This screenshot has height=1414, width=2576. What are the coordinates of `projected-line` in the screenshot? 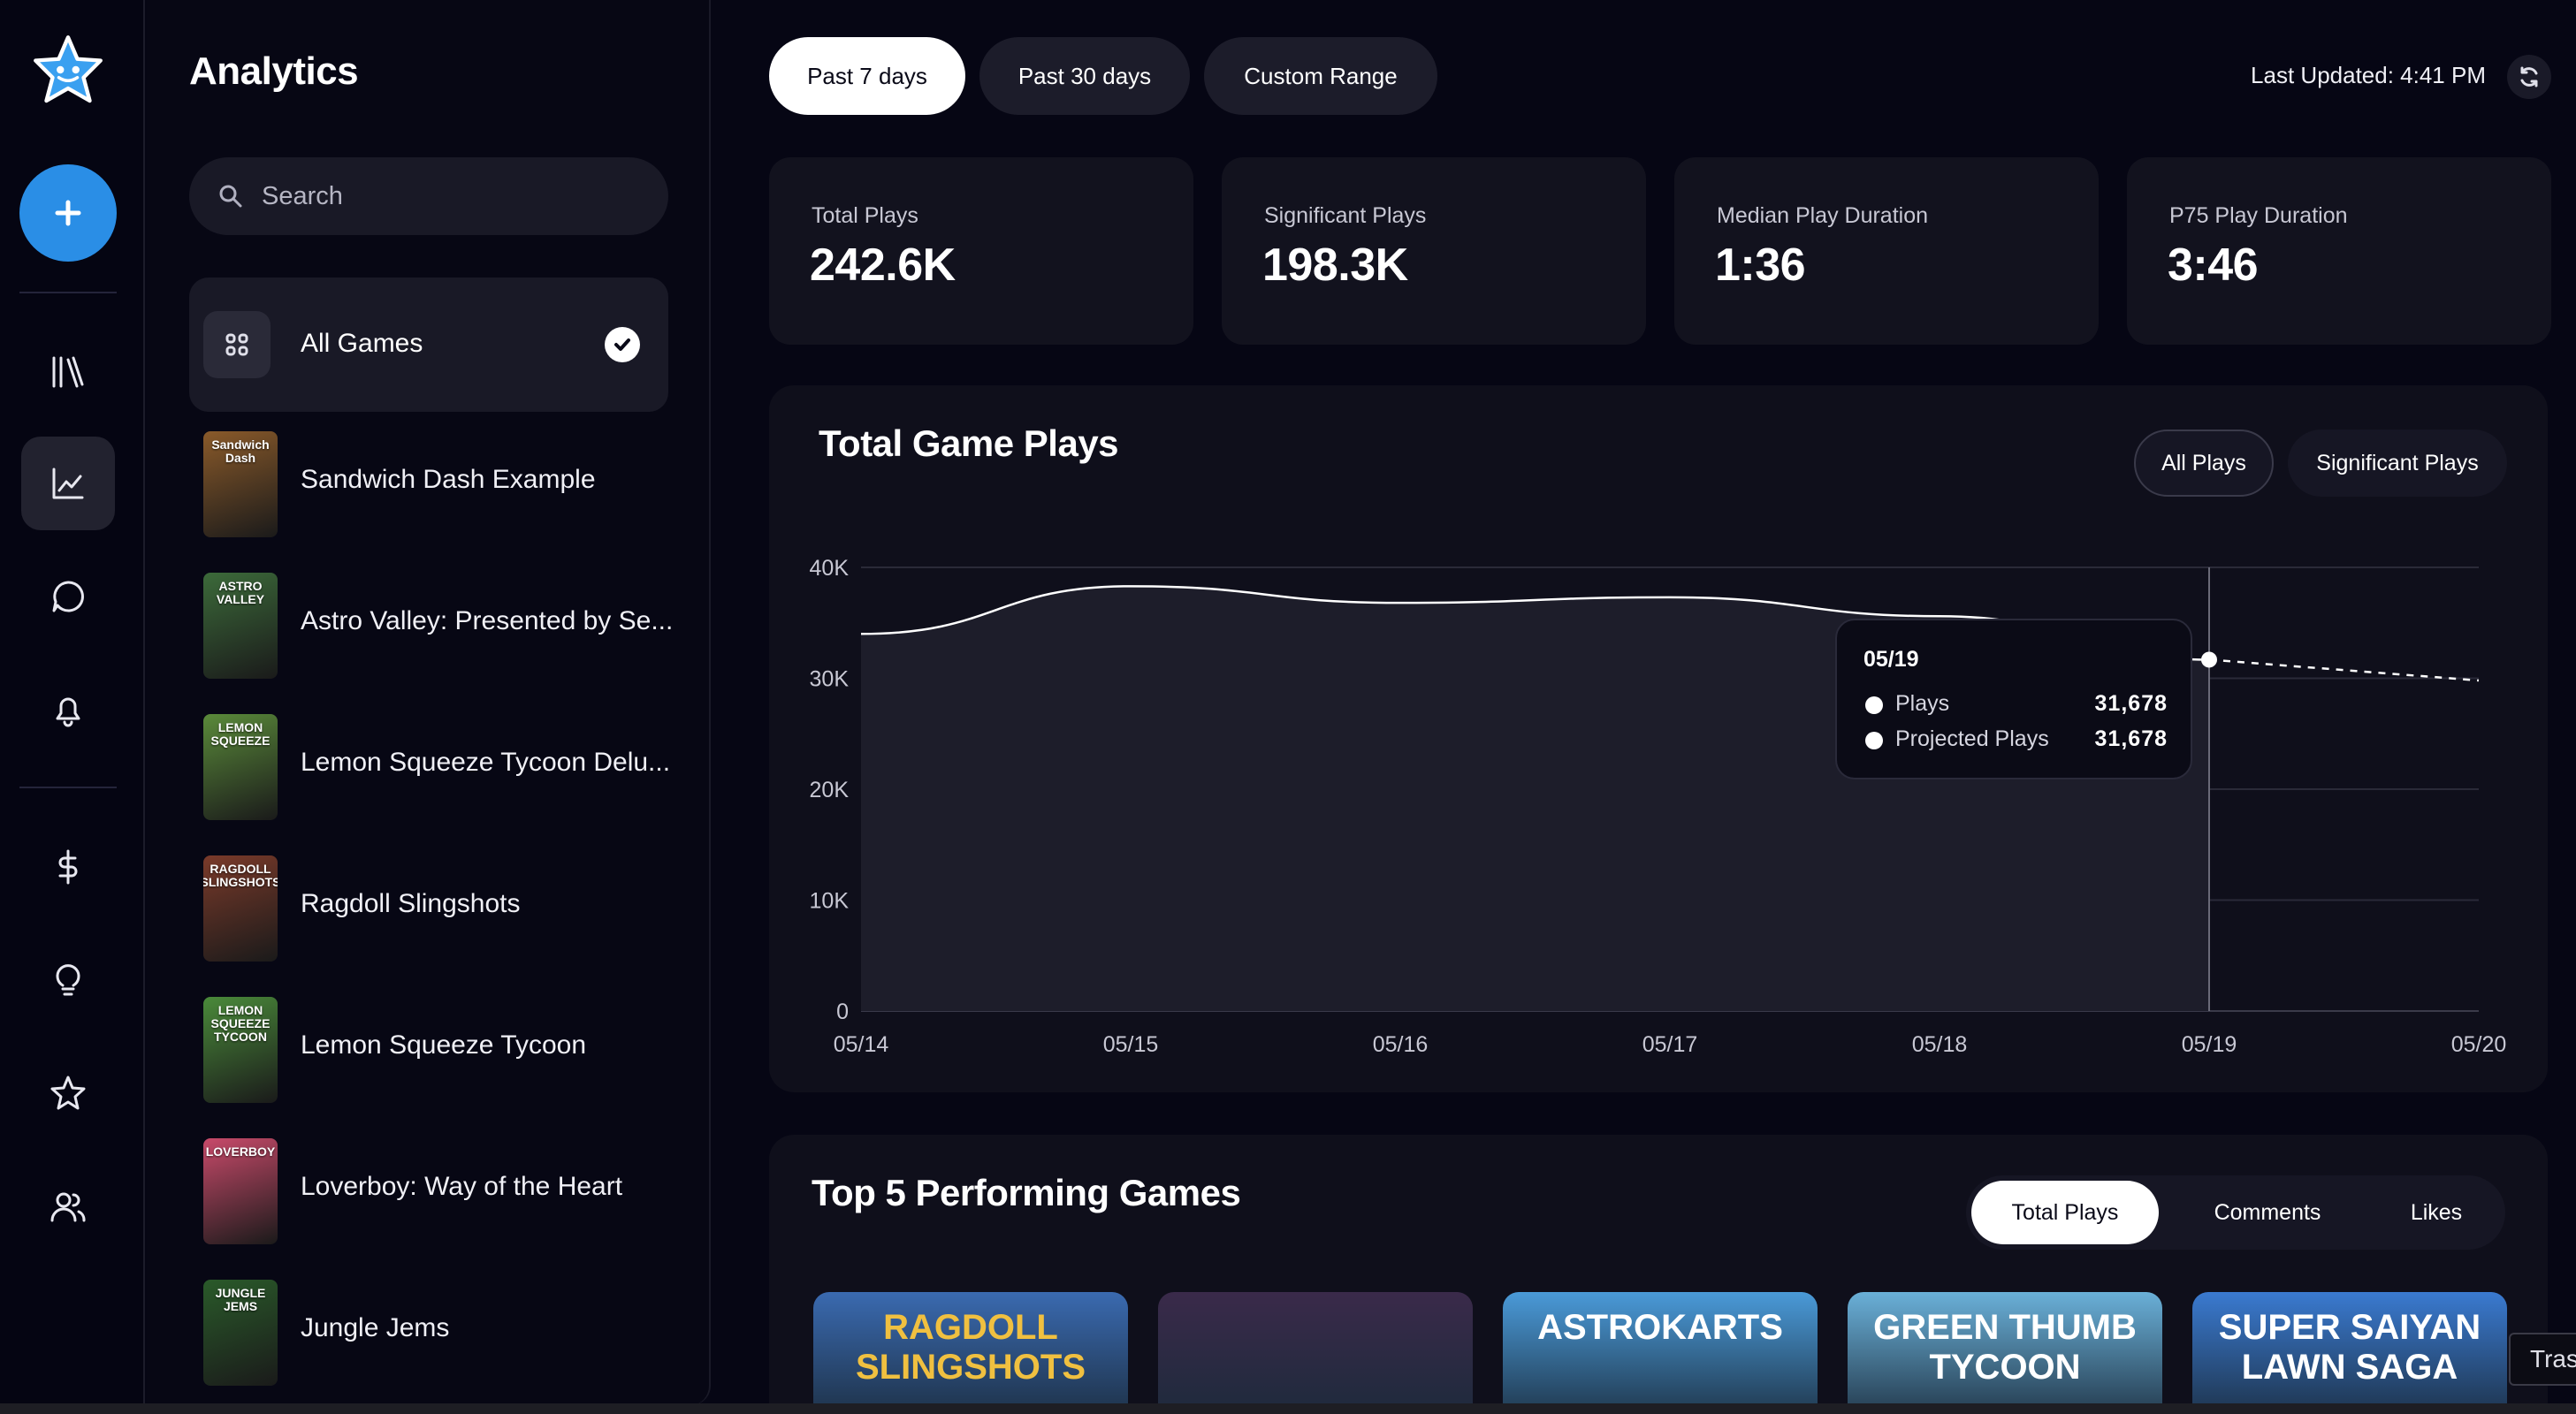 It's located at (2344, 670).